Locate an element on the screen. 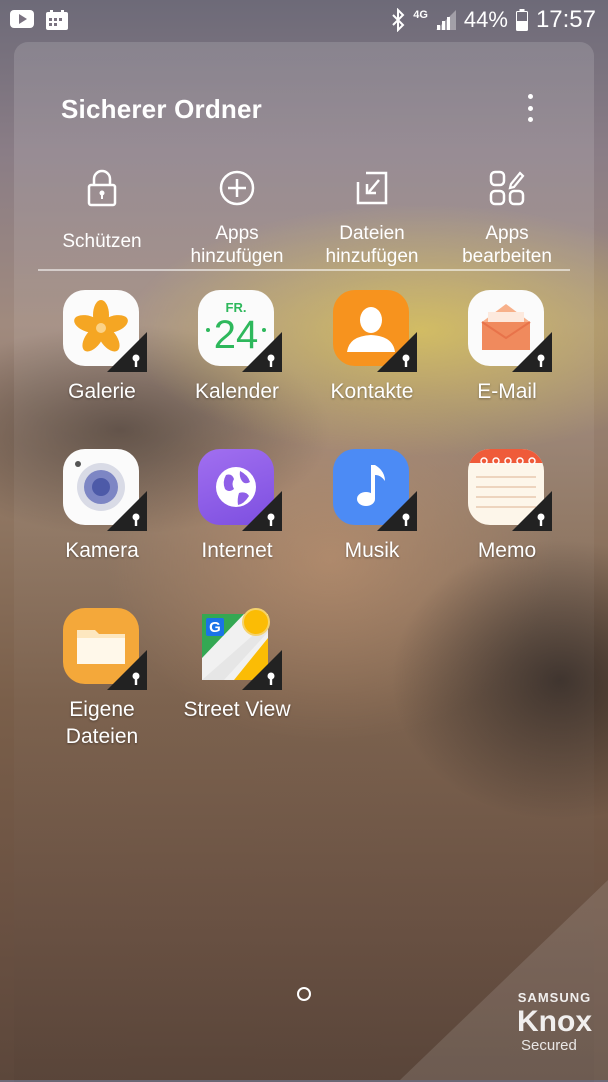  app-gallery: Galerie is located at coordinates (102, 347).